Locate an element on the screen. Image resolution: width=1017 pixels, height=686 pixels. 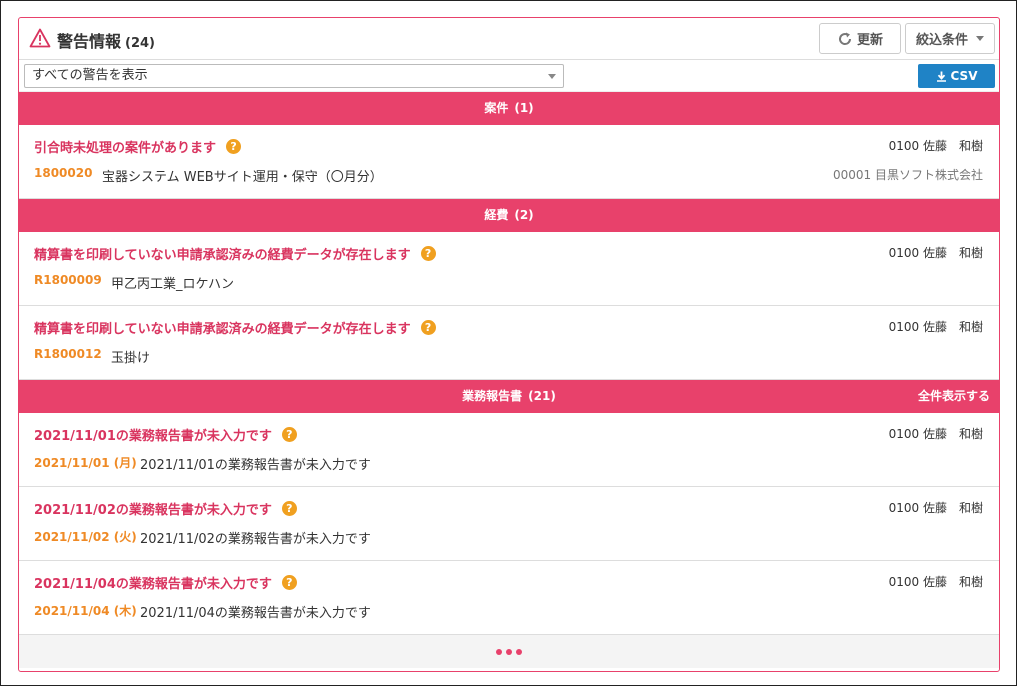
refresh-icon is located at coordinates (844, 38).